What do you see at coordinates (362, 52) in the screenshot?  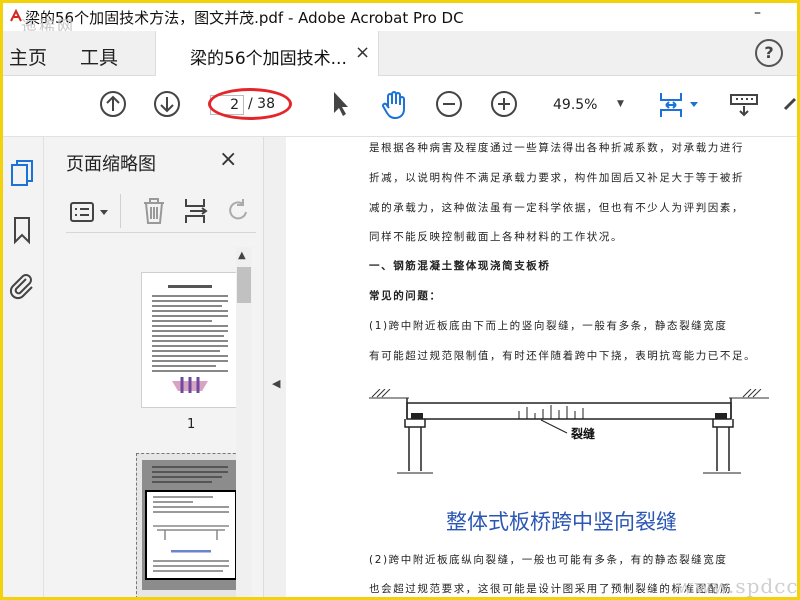 I see `close-tab-button: ×` at bounding box center [362, 52].